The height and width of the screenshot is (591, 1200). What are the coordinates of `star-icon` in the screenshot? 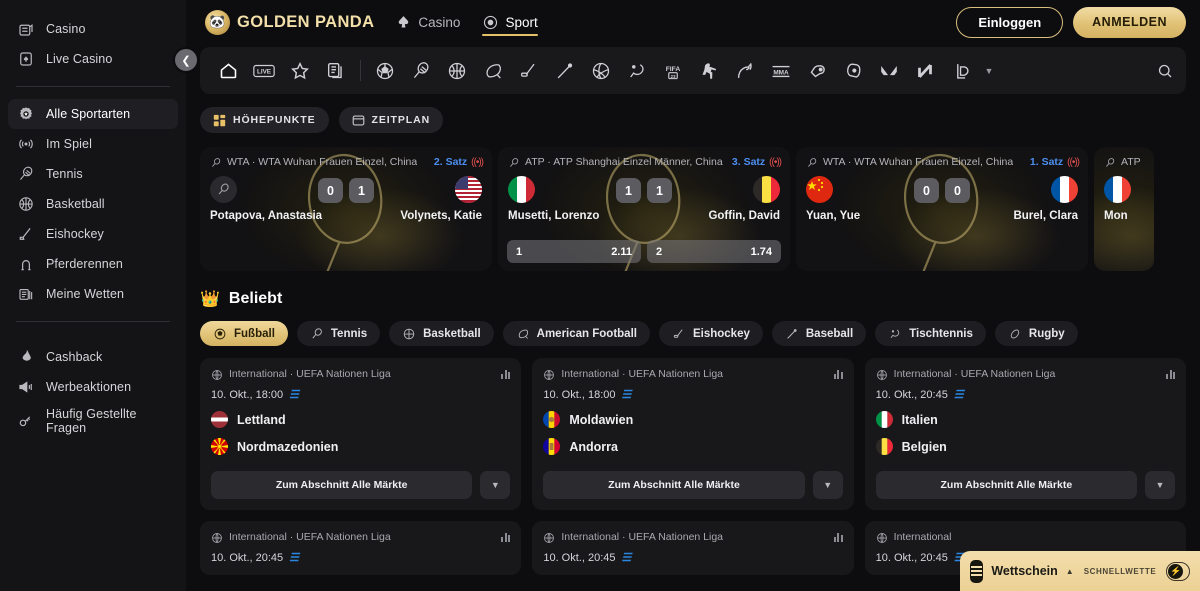 It's located at (300, 71).